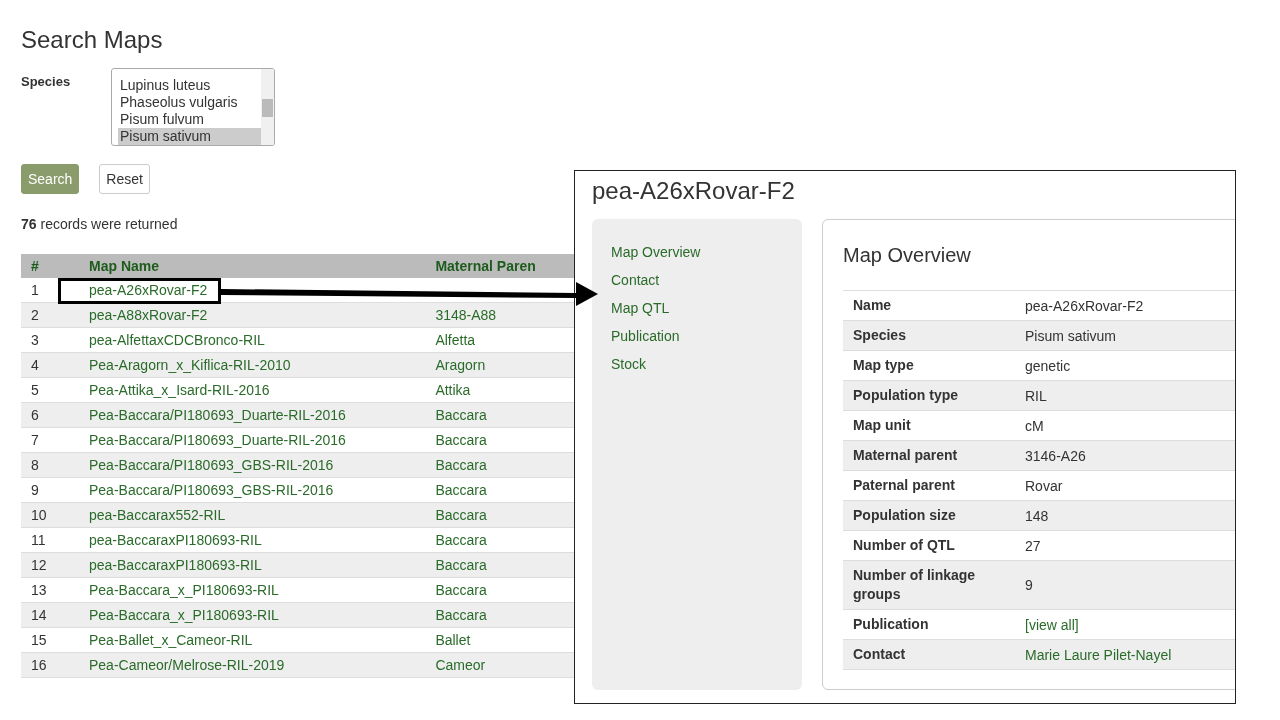 The image size is (1280, 720). What do you see at coordinates (50, 465) in the screenshot?
I see `table-cell: 8` at bounding box center [50, 465].